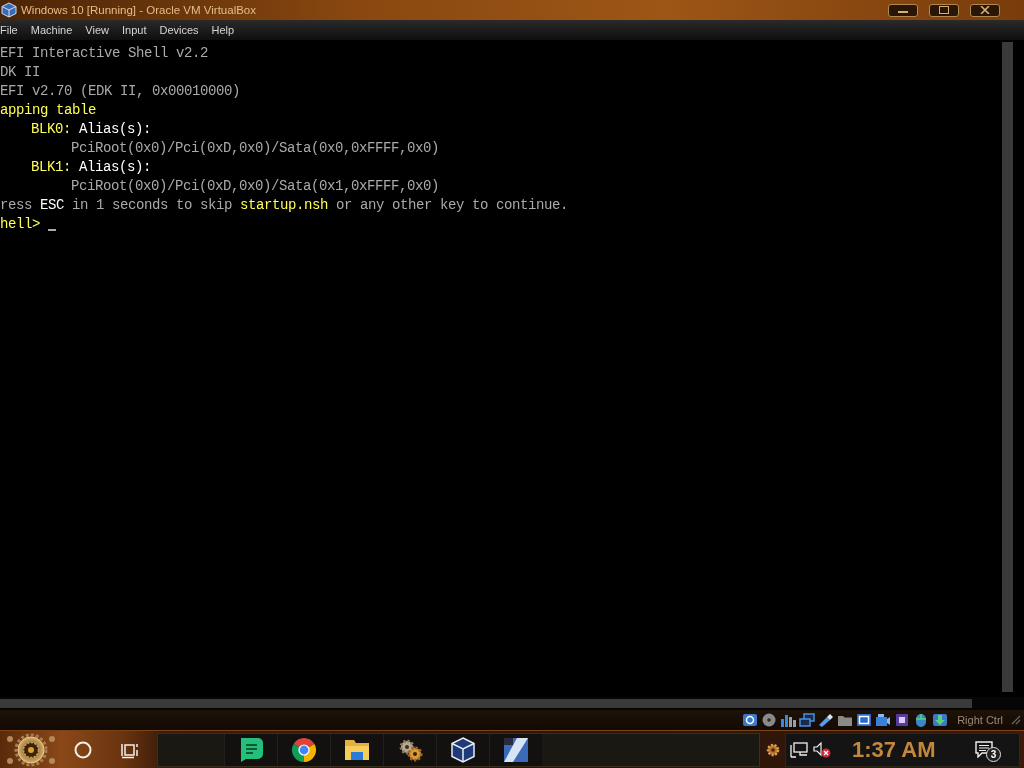  I want to click on maximize-icon, so click(944, 10).